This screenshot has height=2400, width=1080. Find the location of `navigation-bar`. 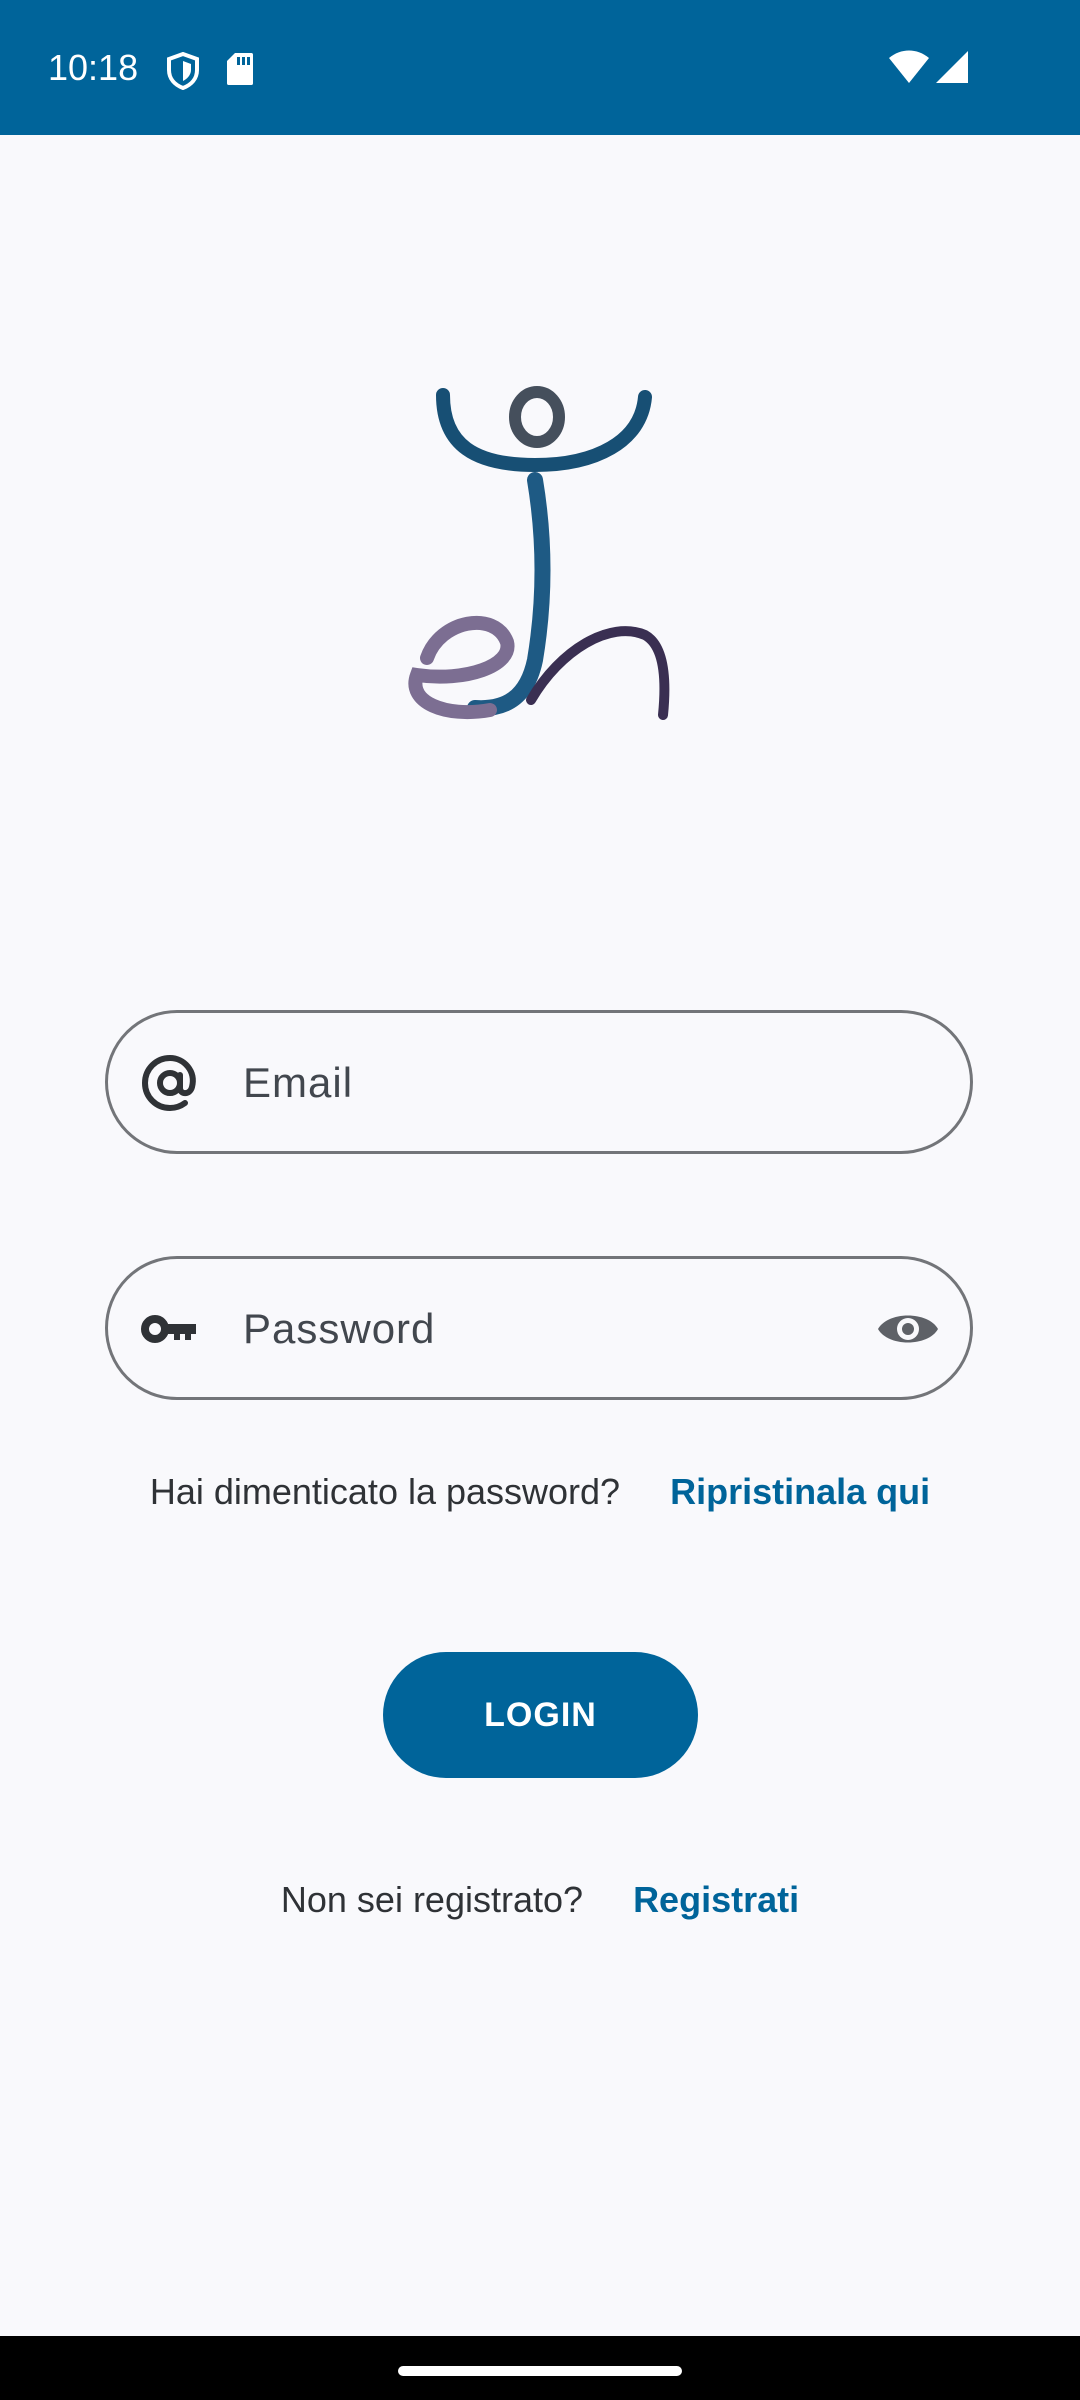

navigation-bar is located at coordinates (540, 2368).